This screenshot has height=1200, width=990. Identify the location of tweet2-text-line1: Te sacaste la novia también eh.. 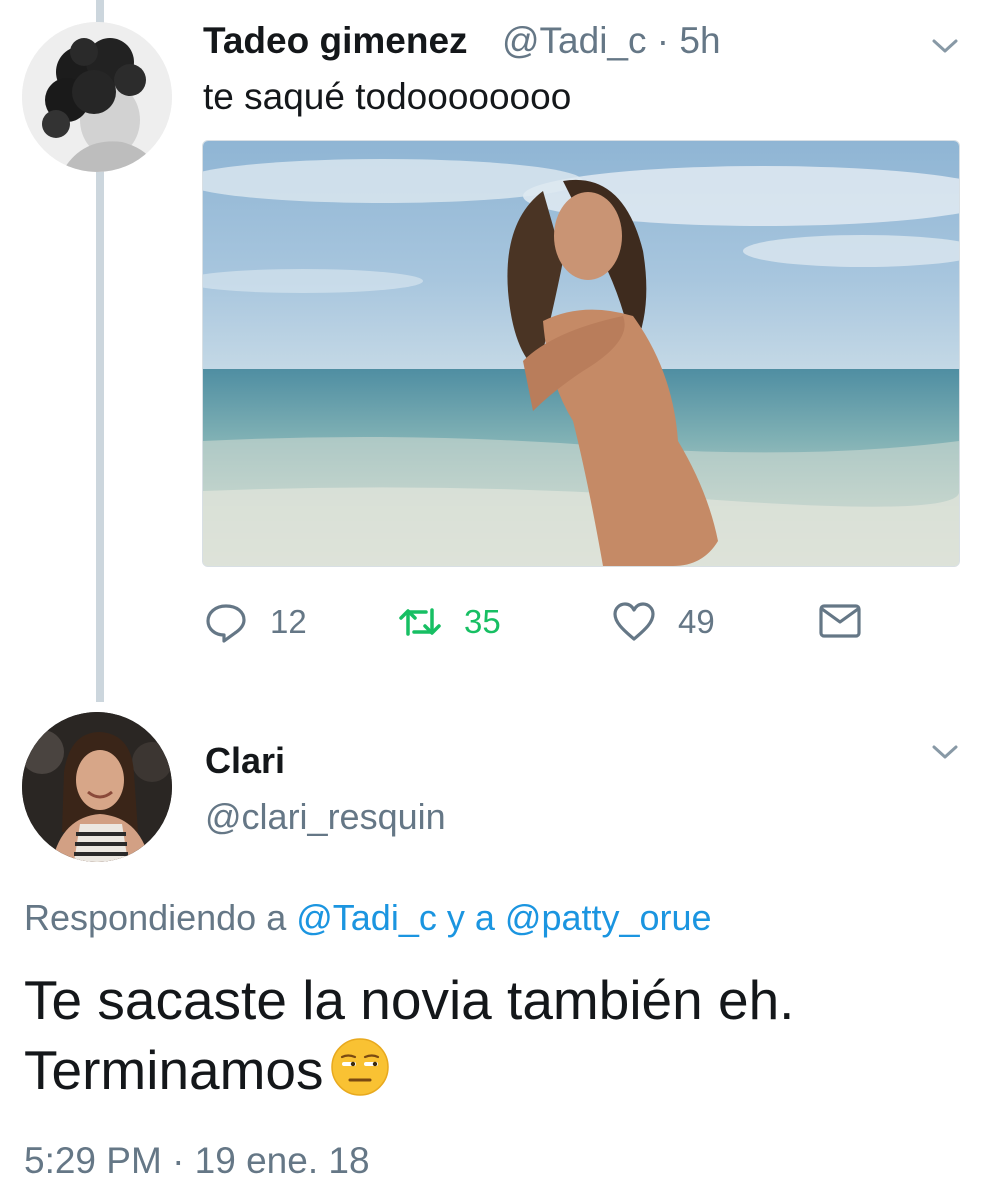
(409, 1000).